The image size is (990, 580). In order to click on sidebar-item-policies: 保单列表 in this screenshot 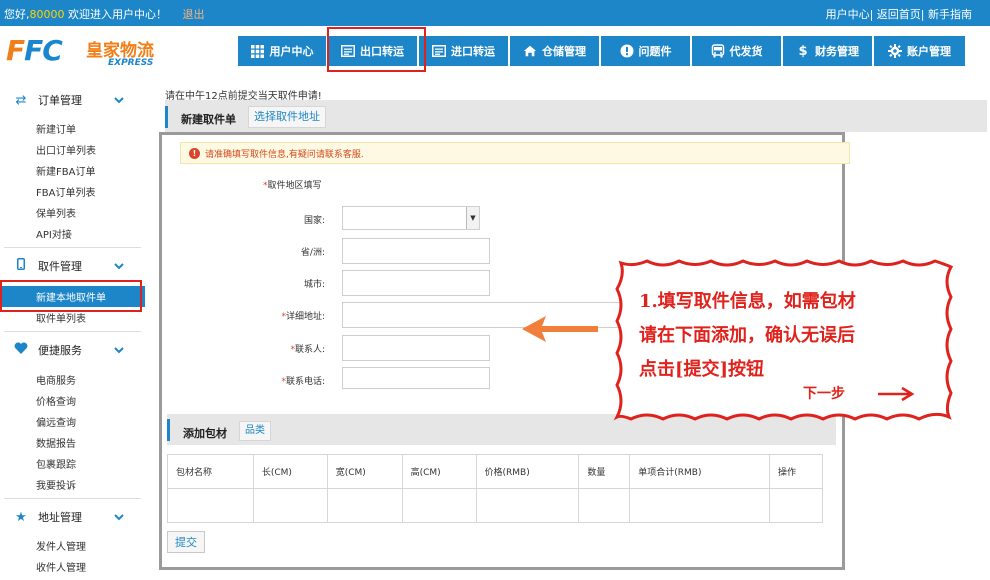, I will do `click(72, 212)`.